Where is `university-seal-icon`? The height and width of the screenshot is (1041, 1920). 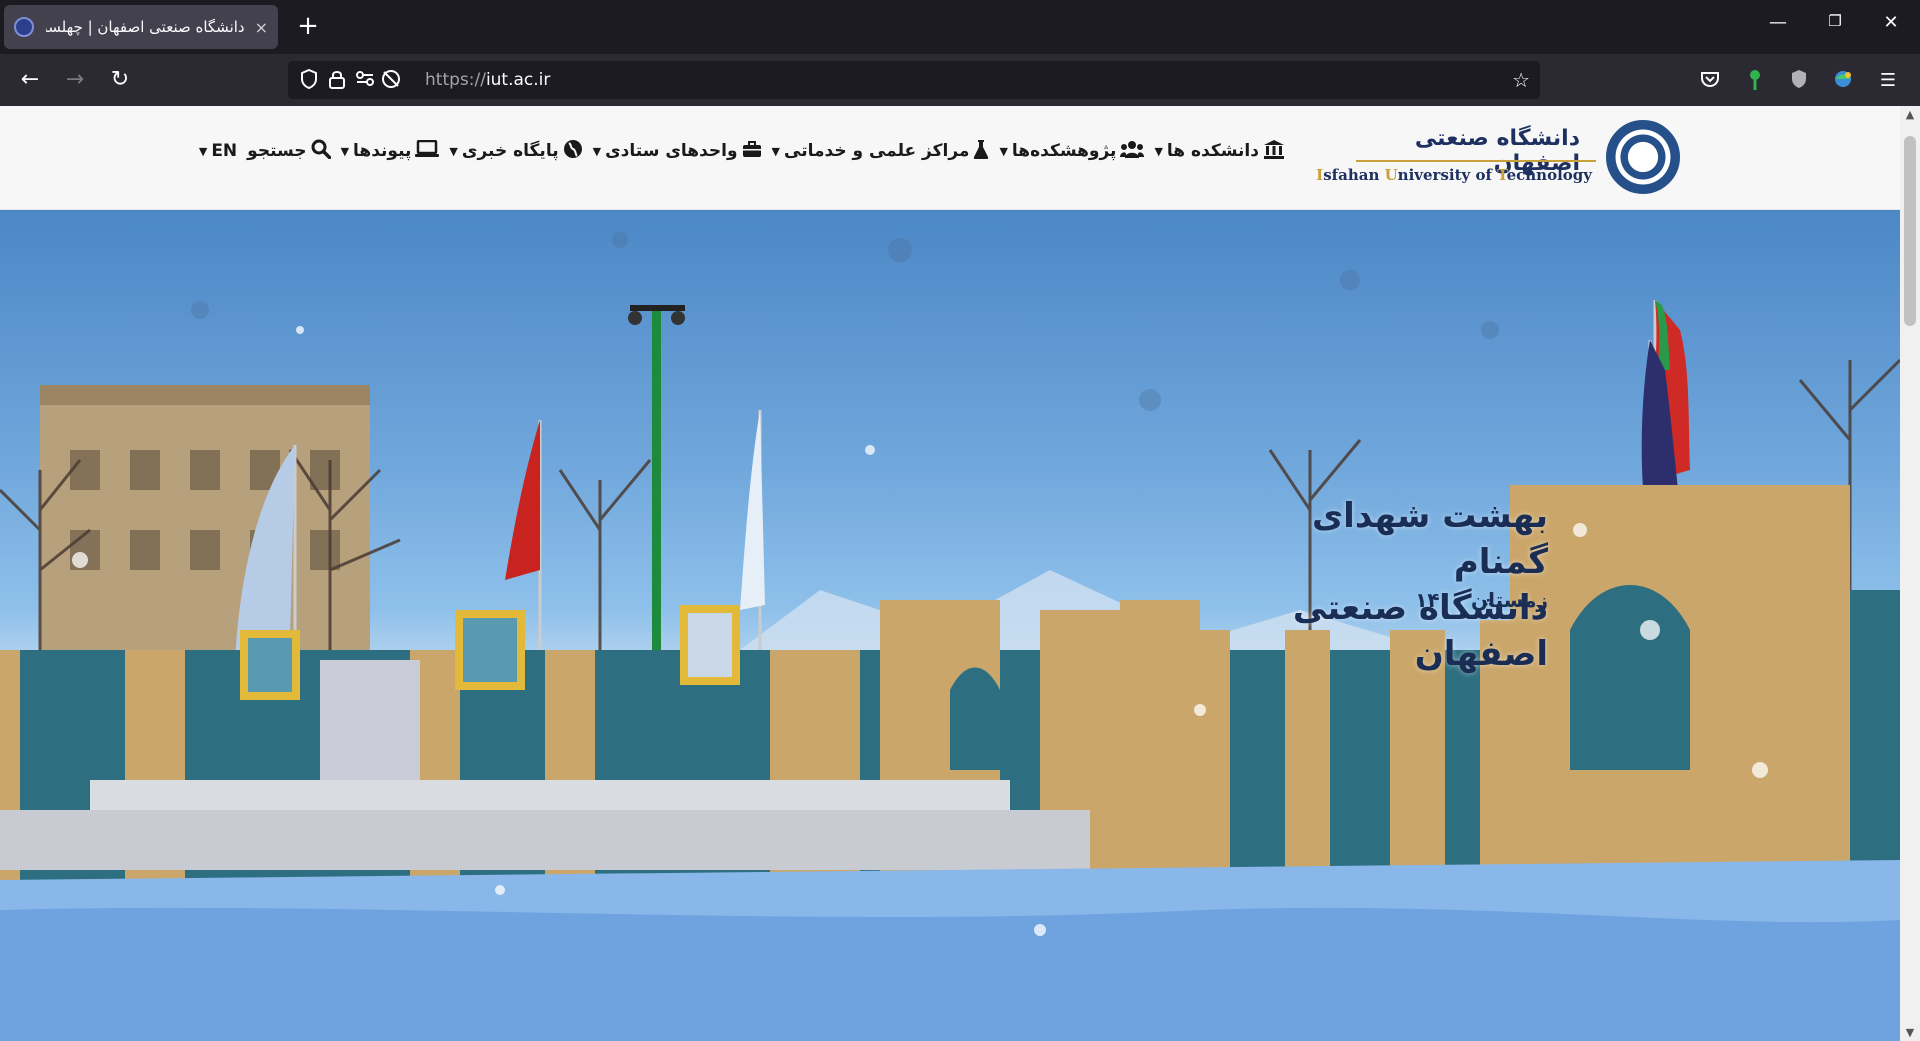
university-seal-icon is located at coordinates (1643, 157).